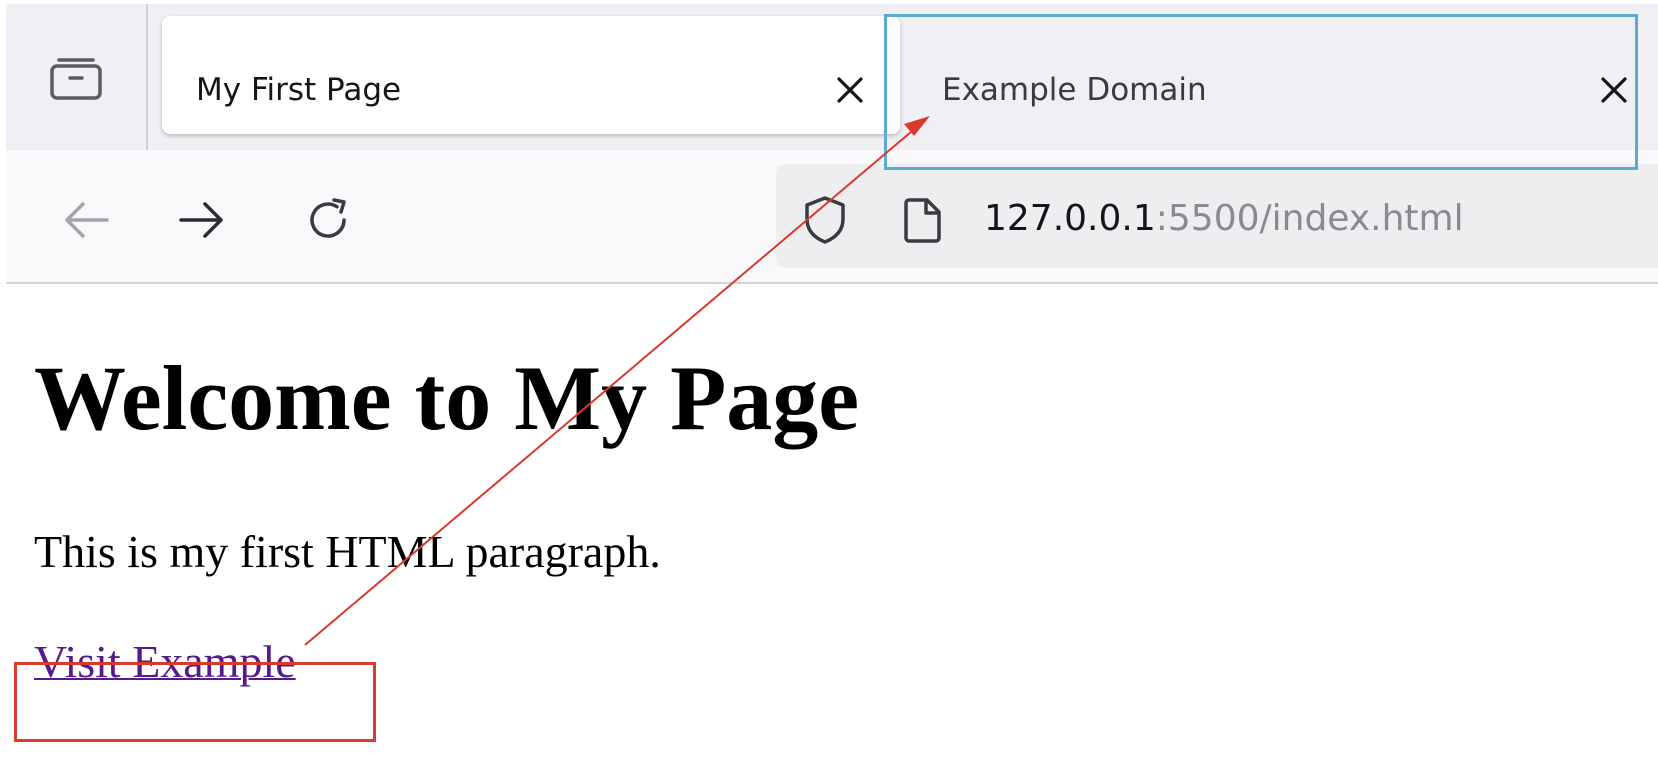 The width and height of the screenshot is (1658, 776). Describe the element at coordinates (1309, 218) in the screenshot. I see `url-path: :5500/index.html` at that location.